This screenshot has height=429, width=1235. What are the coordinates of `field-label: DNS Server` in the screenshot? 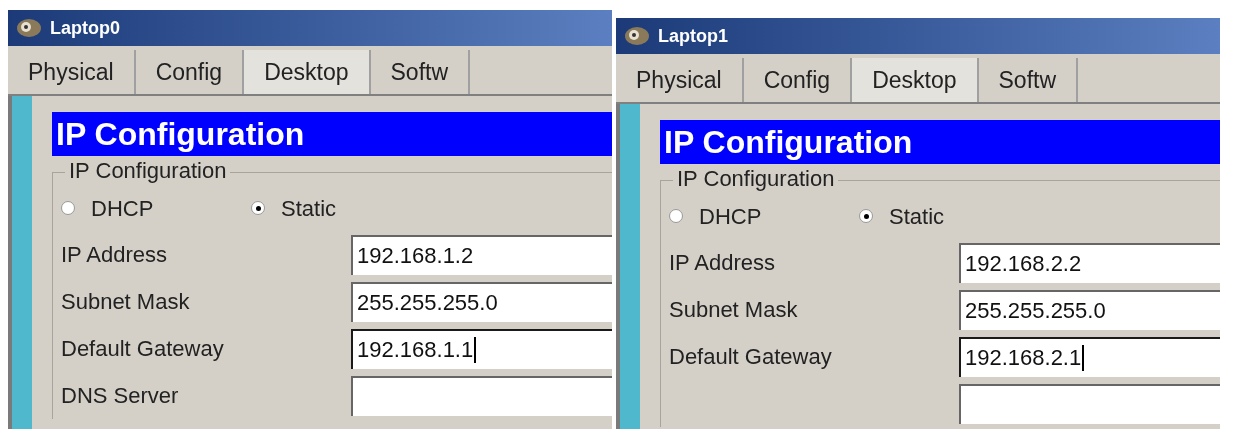 It's located at (120, 395).